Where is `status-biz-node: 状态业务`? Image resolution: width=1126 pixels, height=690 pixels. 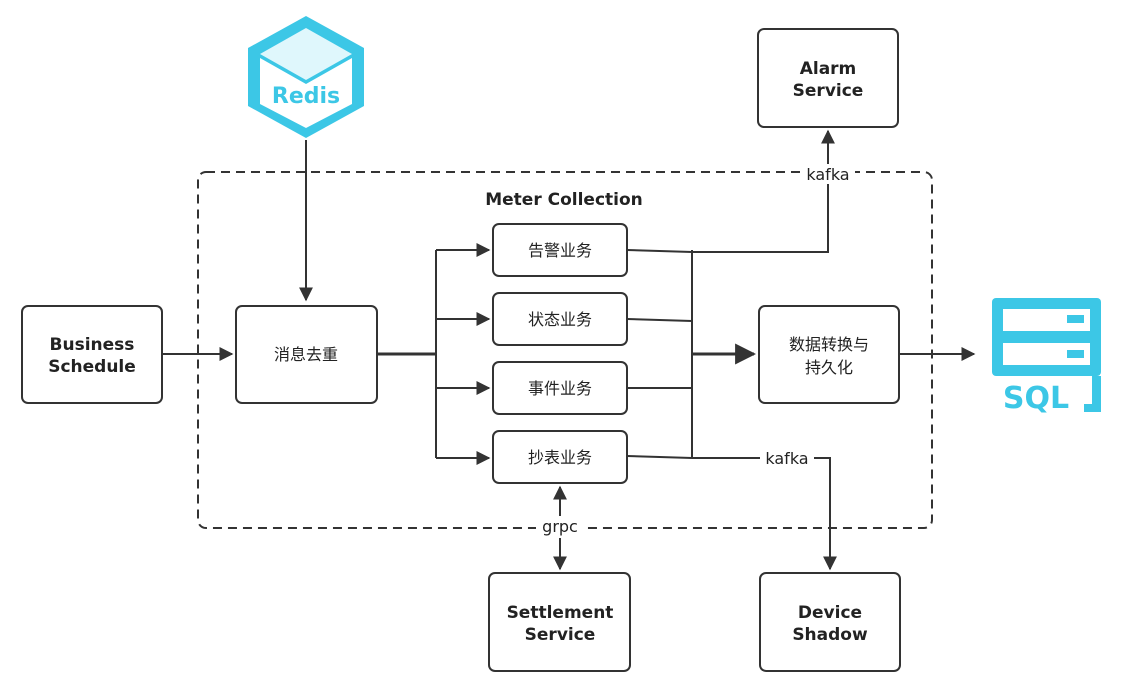 status-biz-node: 状态业务 is located at coordinates (560, 319).